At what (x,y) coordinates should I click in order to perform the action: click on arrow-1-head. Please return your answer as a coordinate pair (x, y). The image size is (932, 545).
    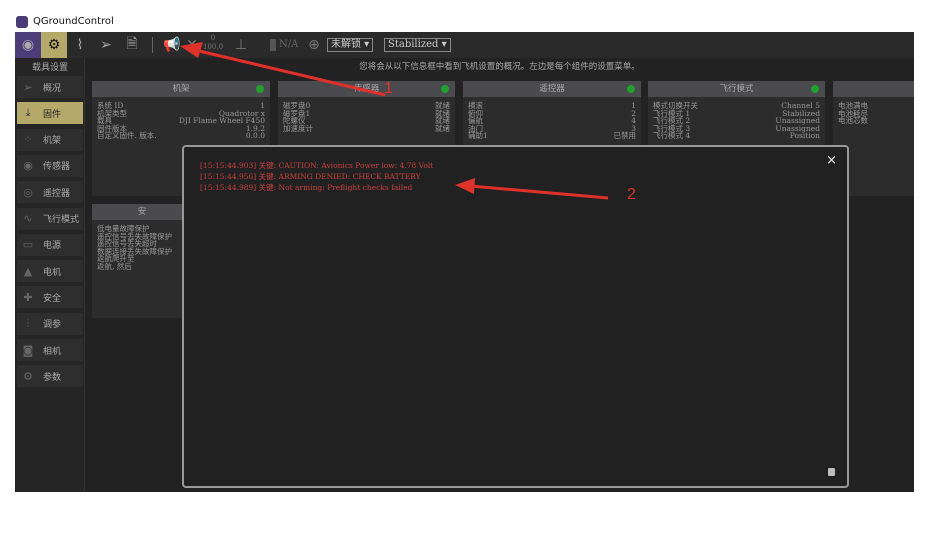
    Looking at the image, I should click on (191, 50).